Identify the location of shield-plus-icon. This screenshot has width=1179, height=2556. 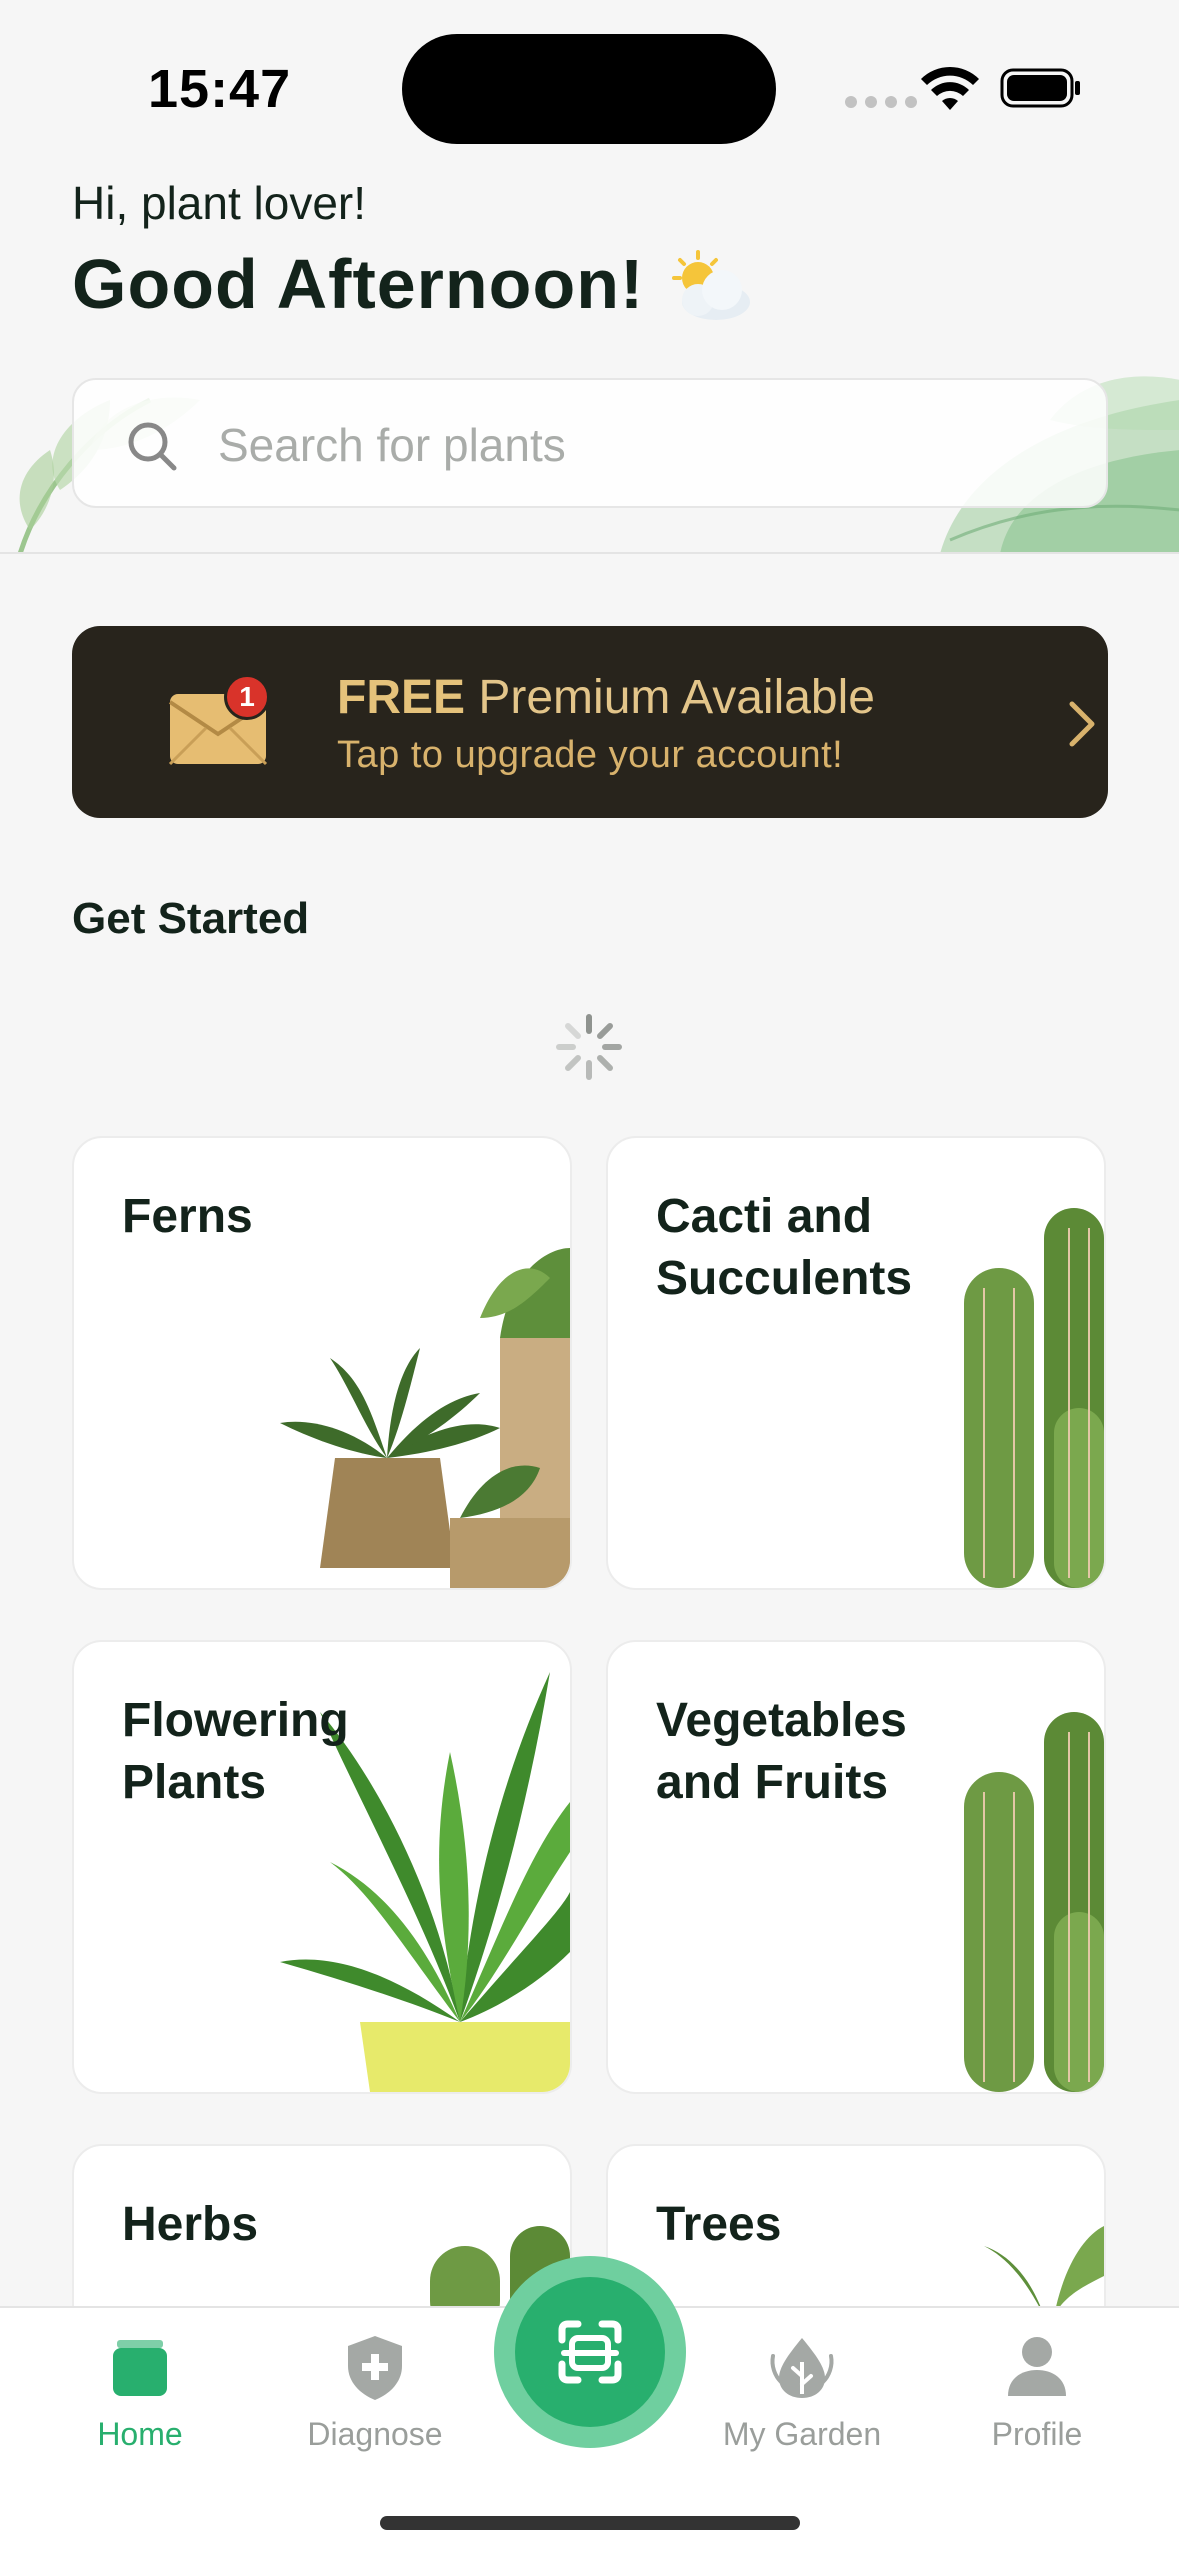
(375, 2368).